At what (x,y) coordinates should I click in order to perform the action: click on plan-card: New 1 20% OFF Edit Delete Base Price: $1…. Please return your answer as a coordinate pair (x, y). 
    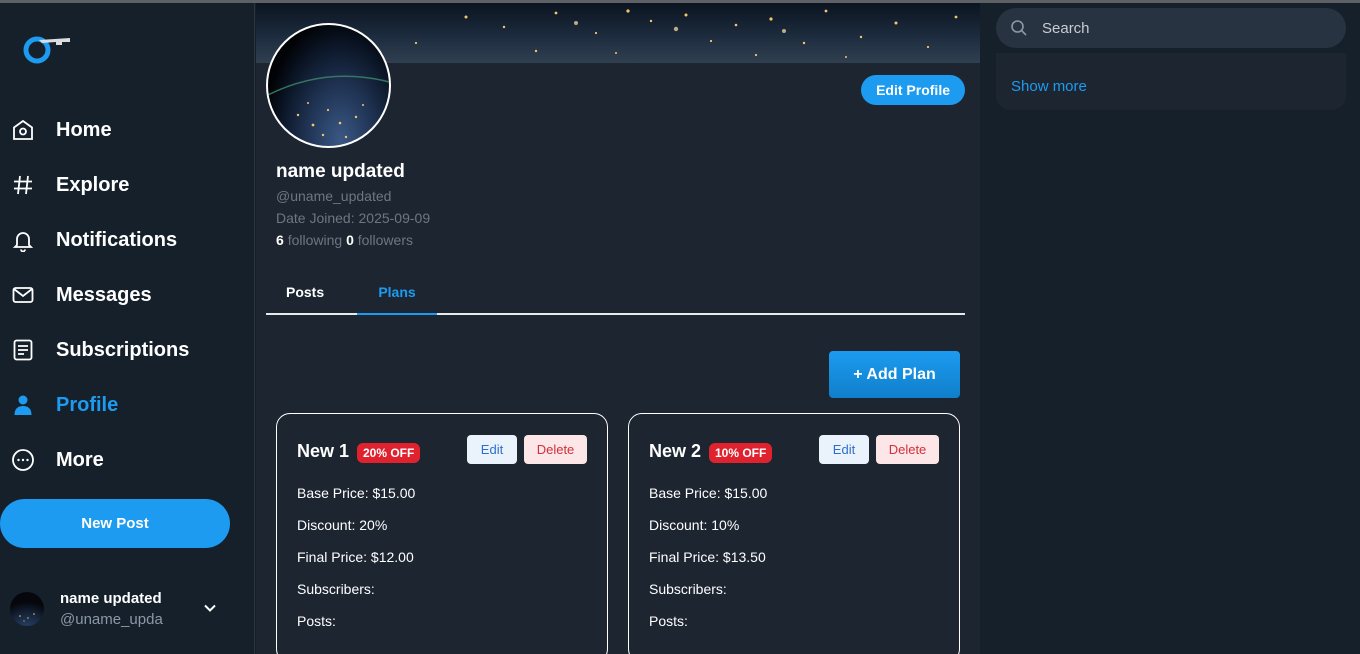
    Looking at the image, I should click on (442, 533).